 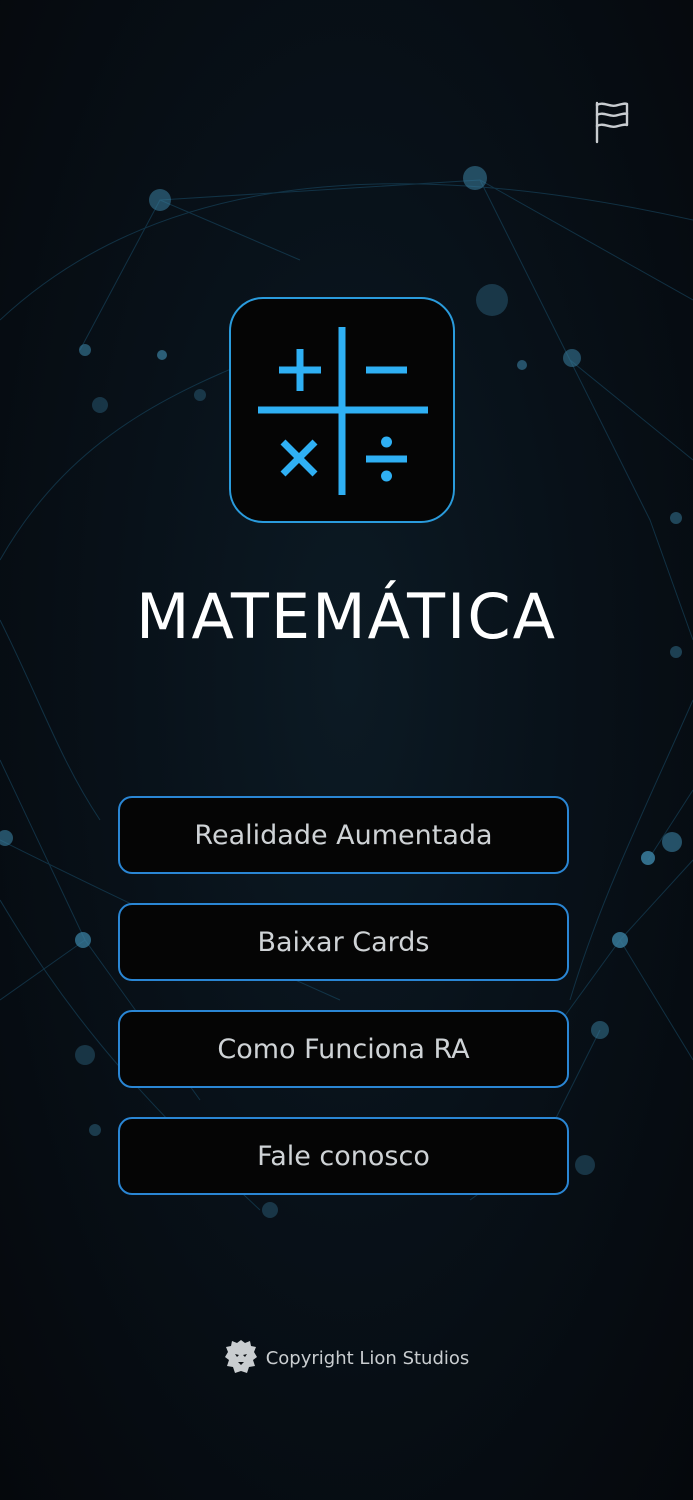 I want to click on flag-icon, so click(x=612, y=122).